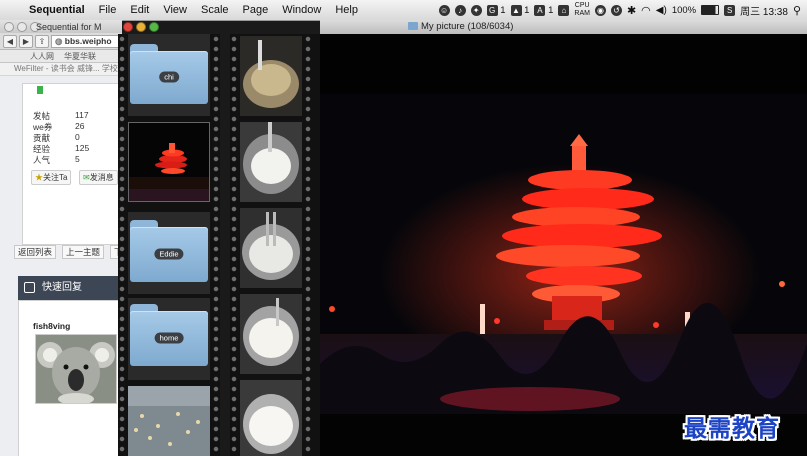 Image resolution: width=807 pixels, height=456 pixels. I want to click on film-frame: home, so click(169, 339).